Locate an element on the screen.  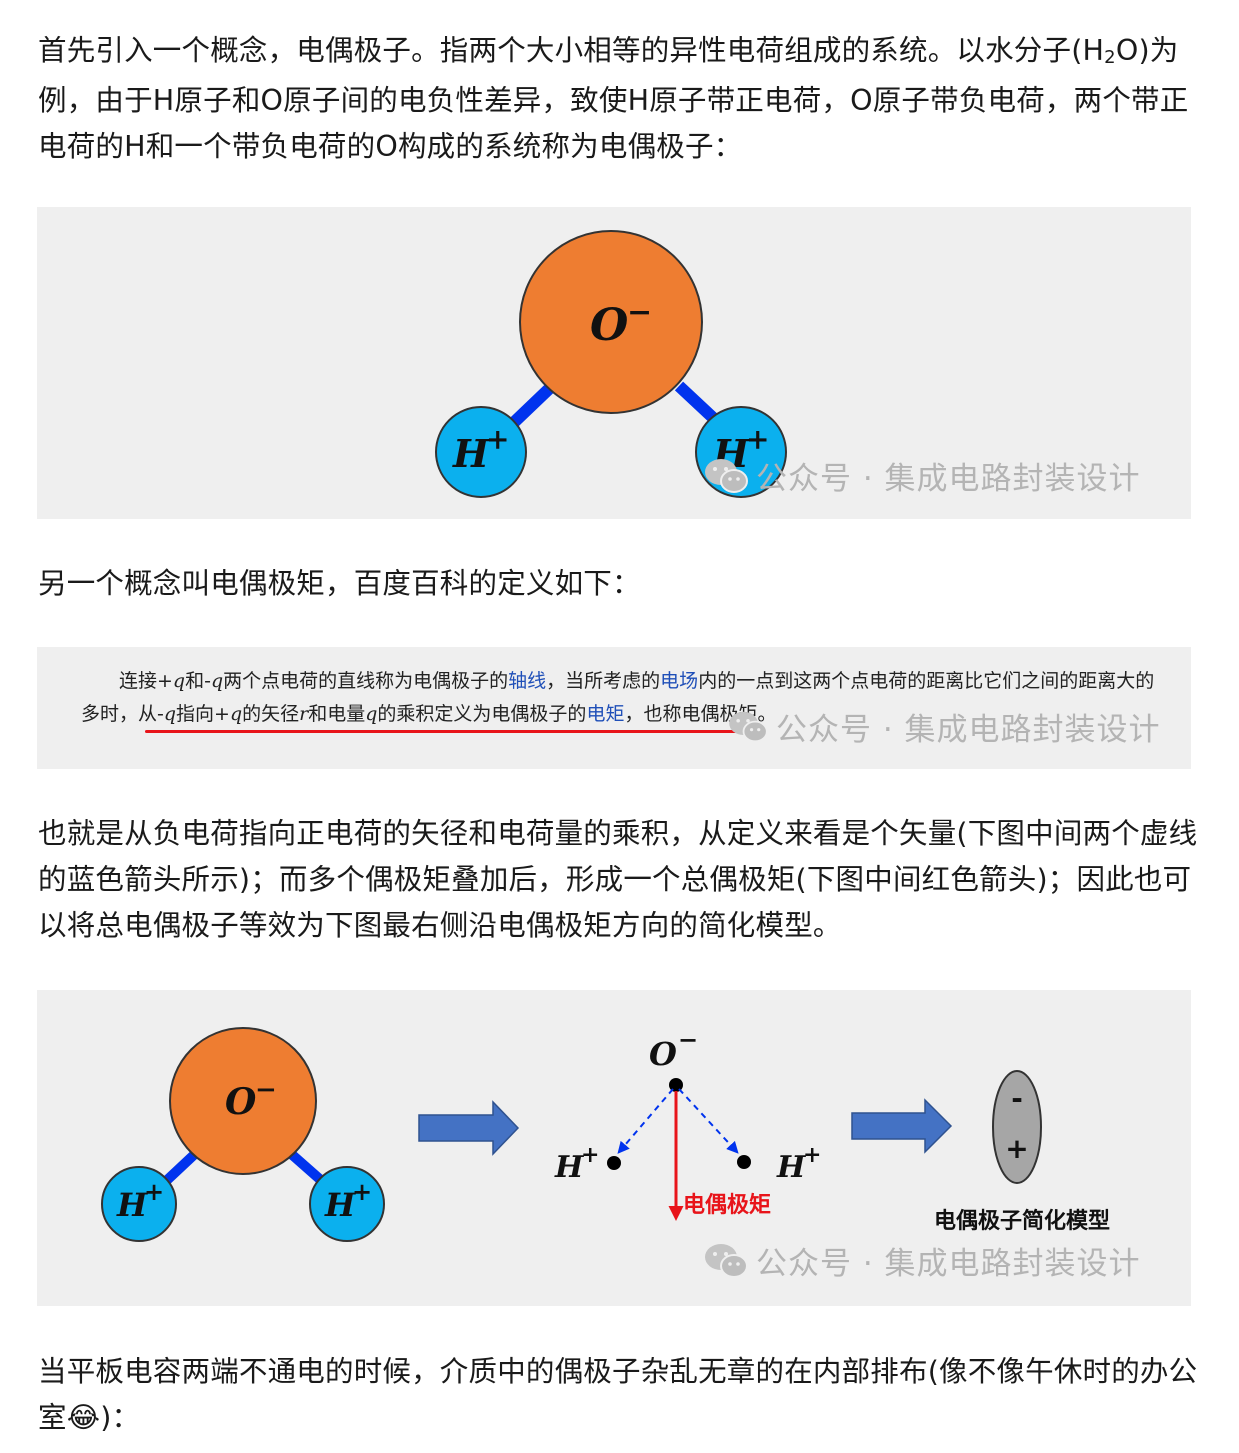
link-electric-field: 电场 is located at coordinates (679, 681).